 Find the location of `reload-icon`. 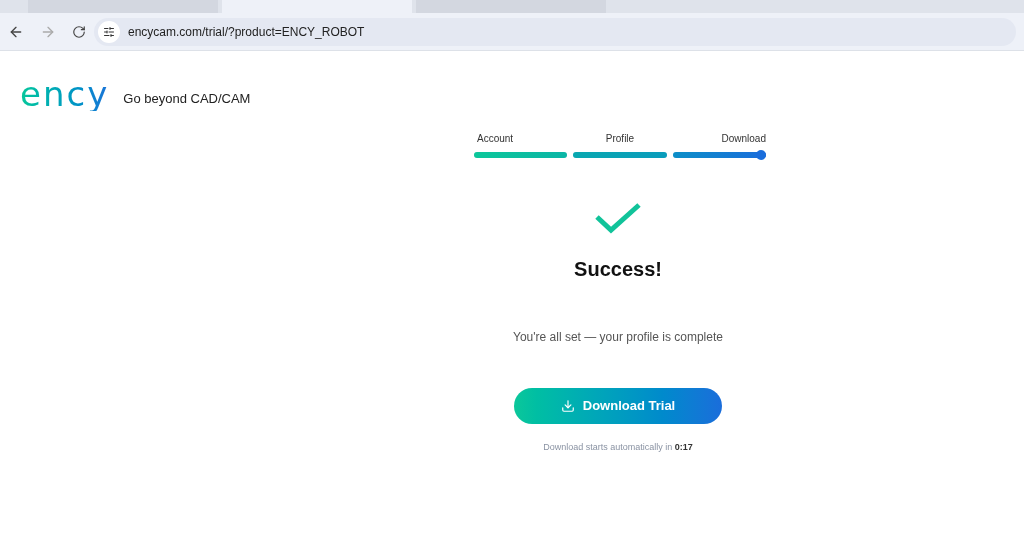

reload-icon is located at coordinates (79, 31).